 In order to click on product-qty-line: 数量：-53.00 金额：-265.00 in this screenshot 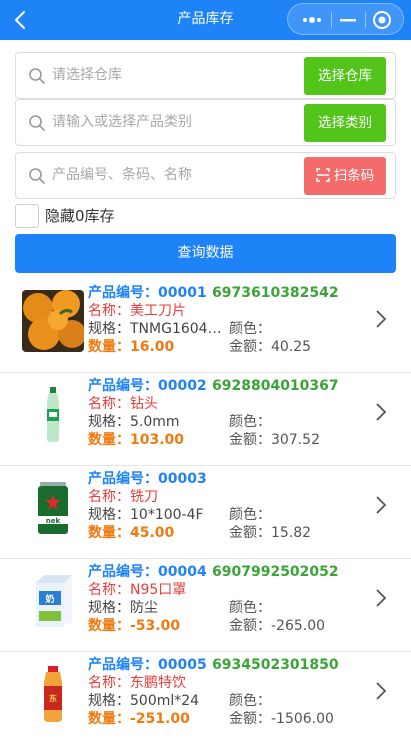, I will do `click(207, 626)`.